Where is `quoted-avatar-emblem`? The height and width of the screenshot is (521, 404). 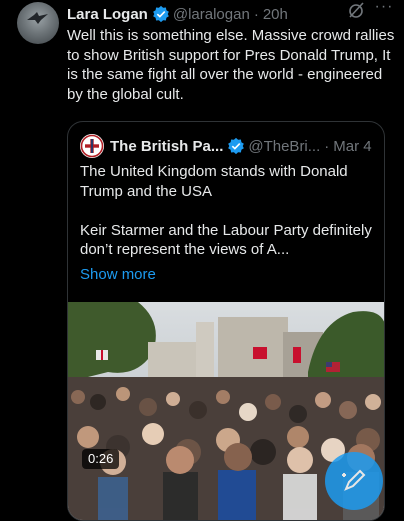 quoted-avatar-emblem is located at coordinates (92, 146).